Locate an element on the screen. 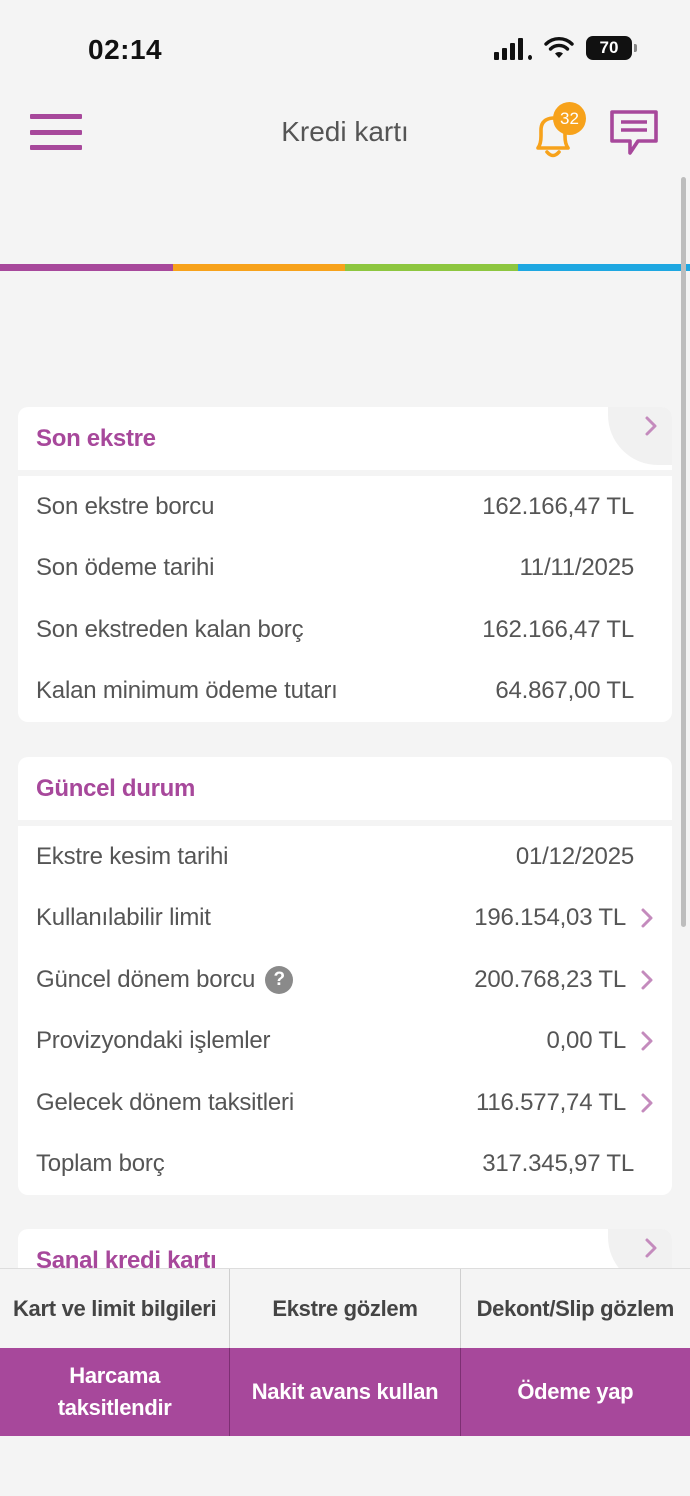 The height and width of the screenshot is (1496, 690). row-value: 196.154,03 TL is located at coordinates (550, 918).